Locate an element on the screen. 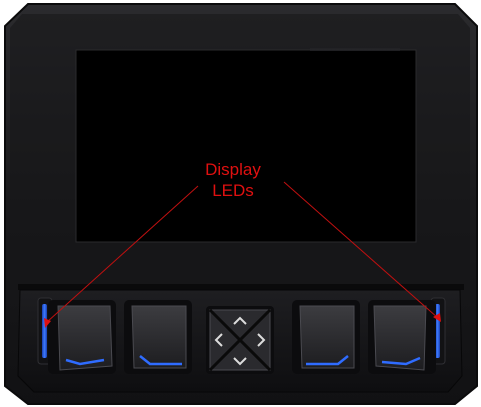 The width and height of the screenshot is (481, 407). display-leds-label: Display LEDs is located at coordinates (233, 180).